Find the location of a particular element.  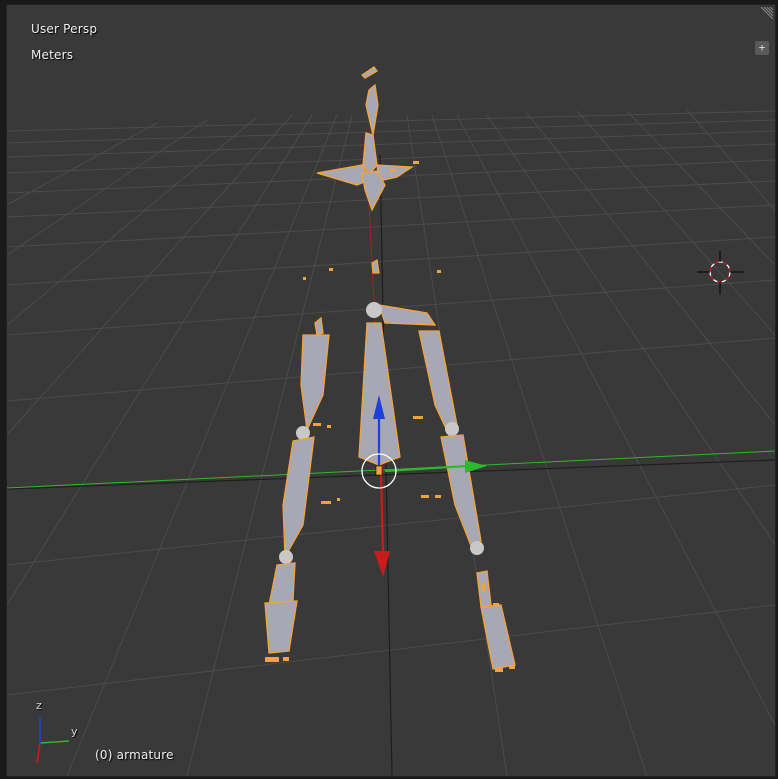

corner-grip-icon is located at coordinates (766, 14).